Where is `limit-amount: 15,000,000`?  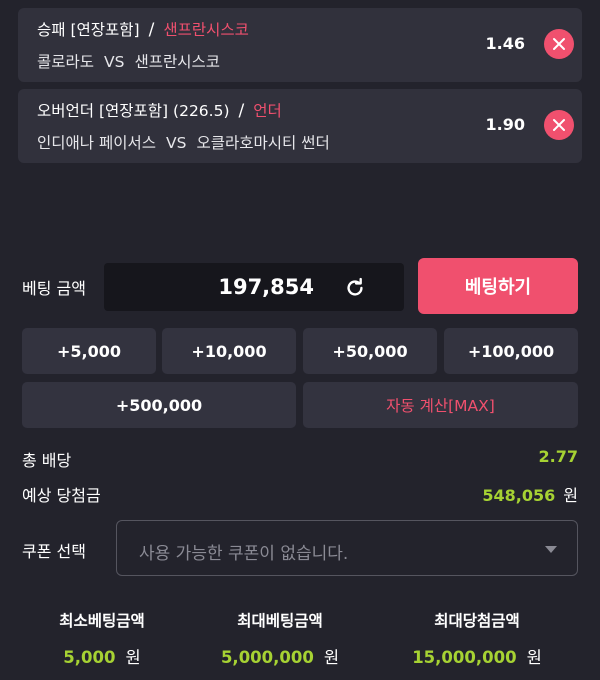 limit-amount: 15,000,000 is located at coordinates (464, 657).